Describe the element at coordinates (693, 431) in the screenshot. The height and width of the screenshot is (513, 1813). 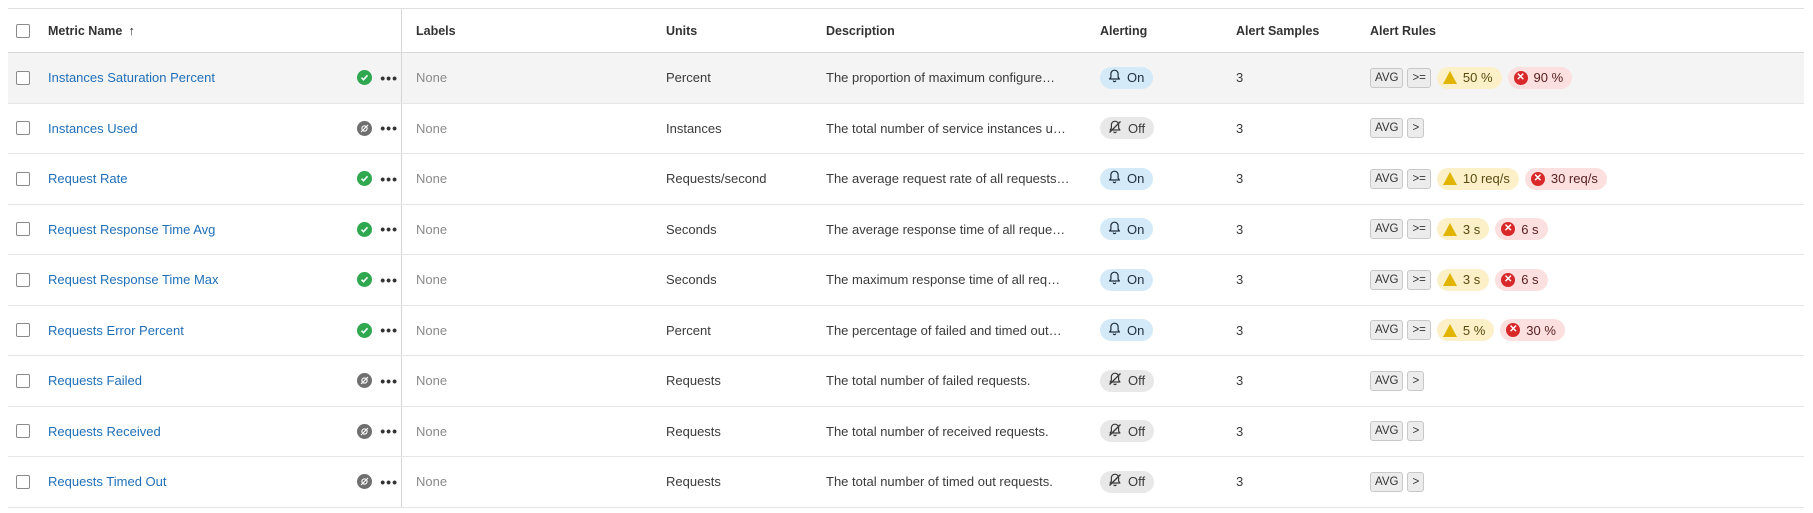
I see `units-value: Requests` at that location.